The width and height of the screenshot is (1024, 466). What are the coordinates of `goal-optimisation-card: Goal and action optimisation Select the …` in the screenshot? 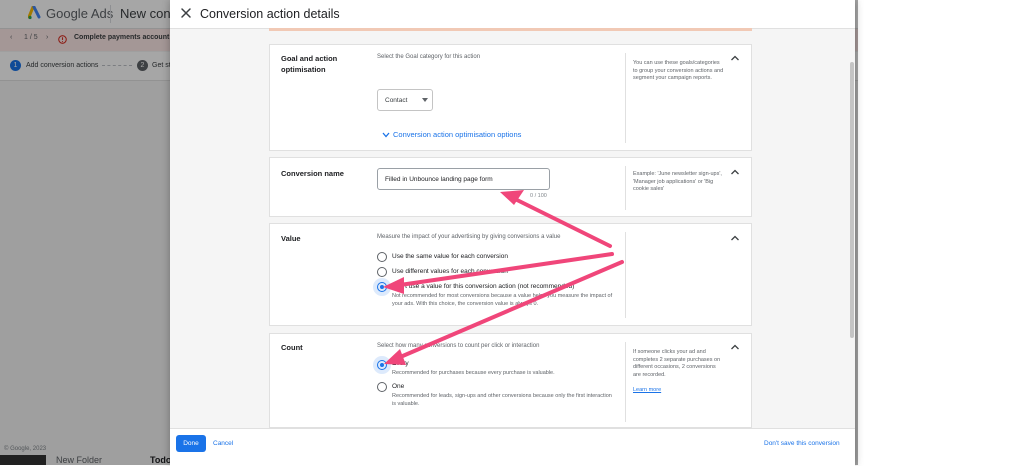 It's located at (510, 97).